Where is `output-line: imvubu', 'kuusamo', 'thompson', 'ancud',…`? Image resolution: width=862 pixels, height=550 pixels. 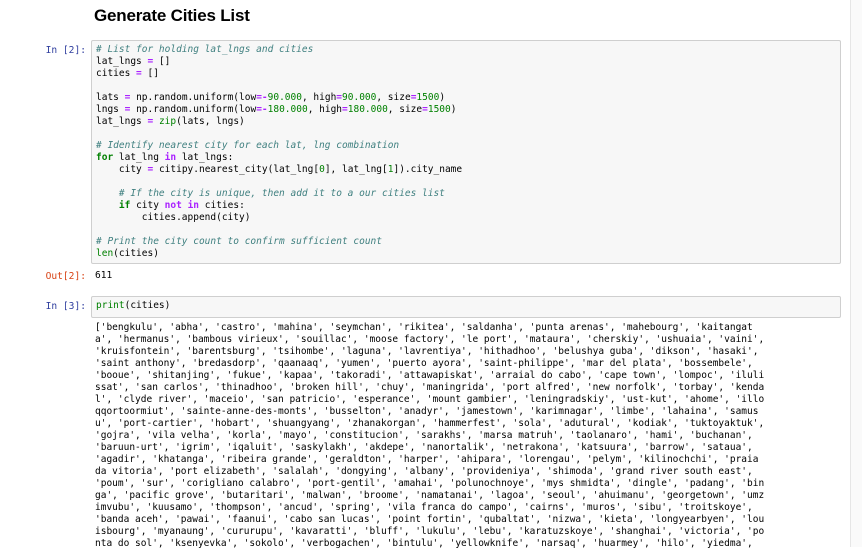
output-line: imvubu', 'kuusamo', 'thompson', 'ancud',… is located at coordinates (424, 507).